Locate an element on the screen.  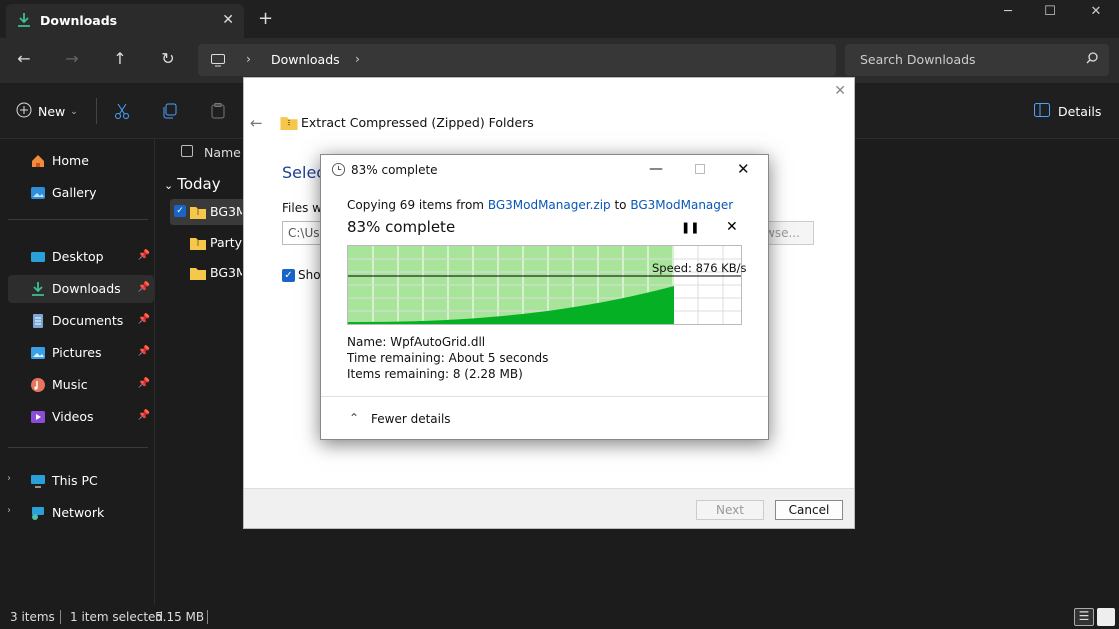
videos-icon is located at coordinates (38, 417).